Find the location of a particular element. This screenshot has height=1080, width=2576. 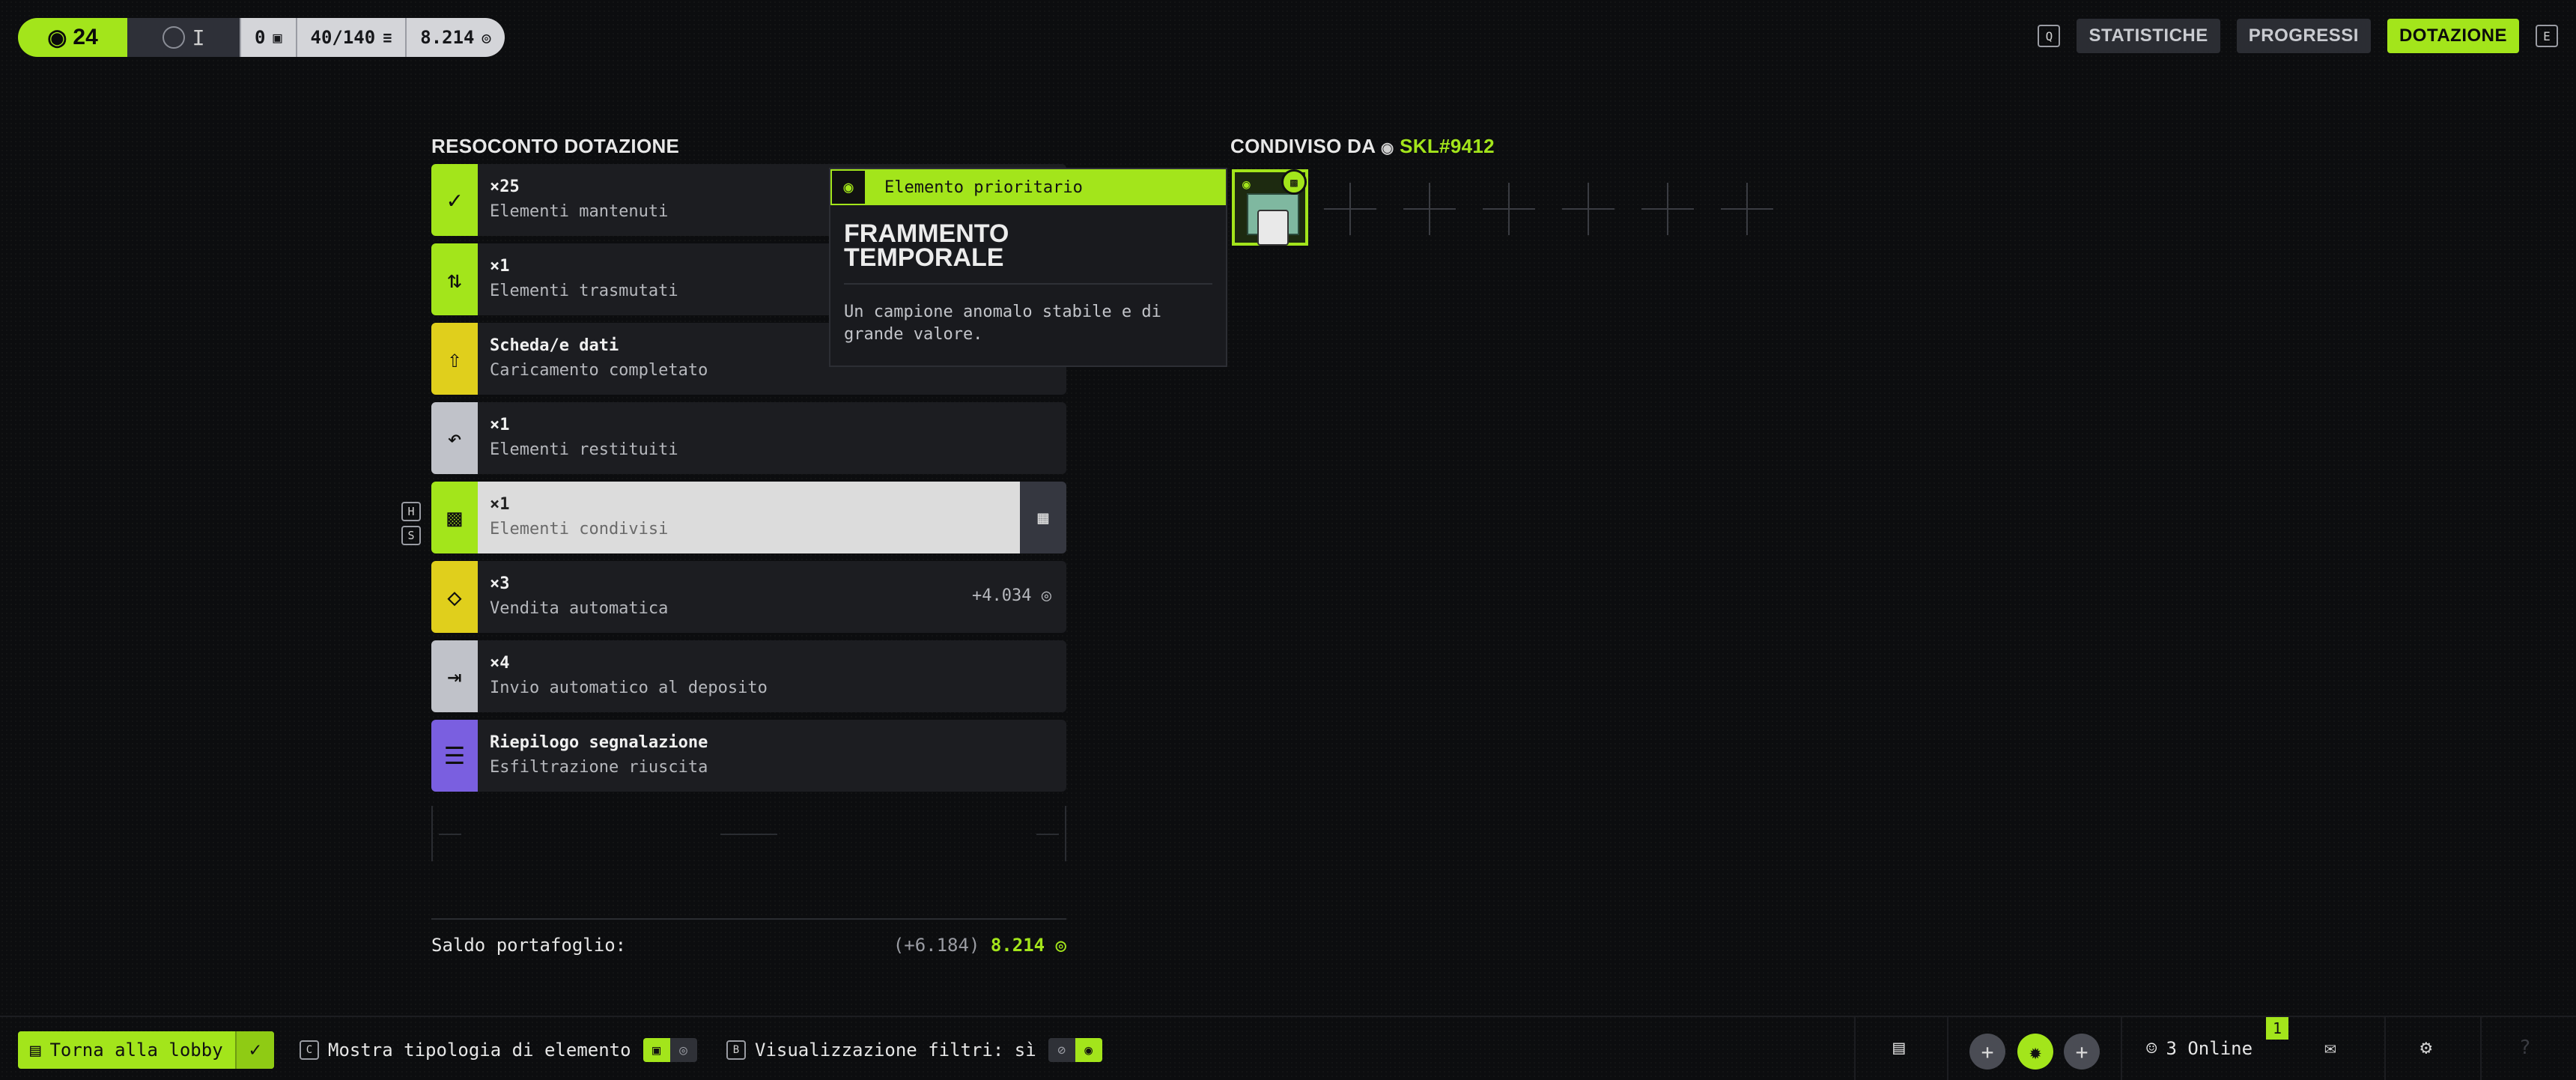

user-icon: ◉ is located at coordinates (1387, 148).